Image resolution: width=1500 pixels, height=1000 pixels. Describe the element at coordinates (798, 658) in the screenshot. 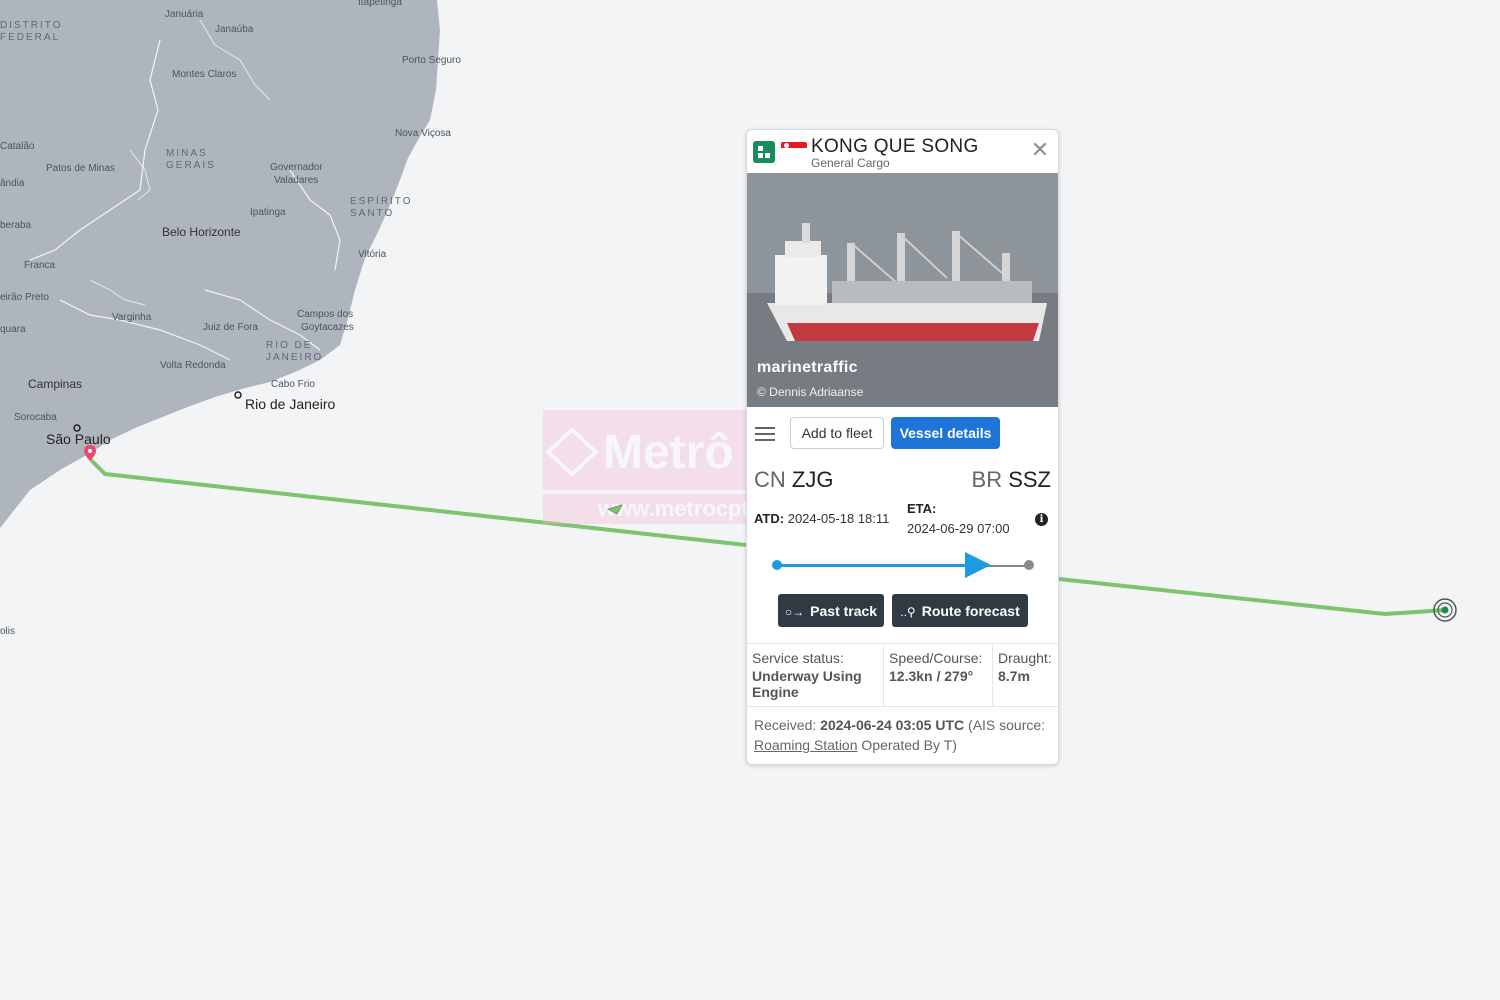

I see `service-status-label: Service status:` at that location.